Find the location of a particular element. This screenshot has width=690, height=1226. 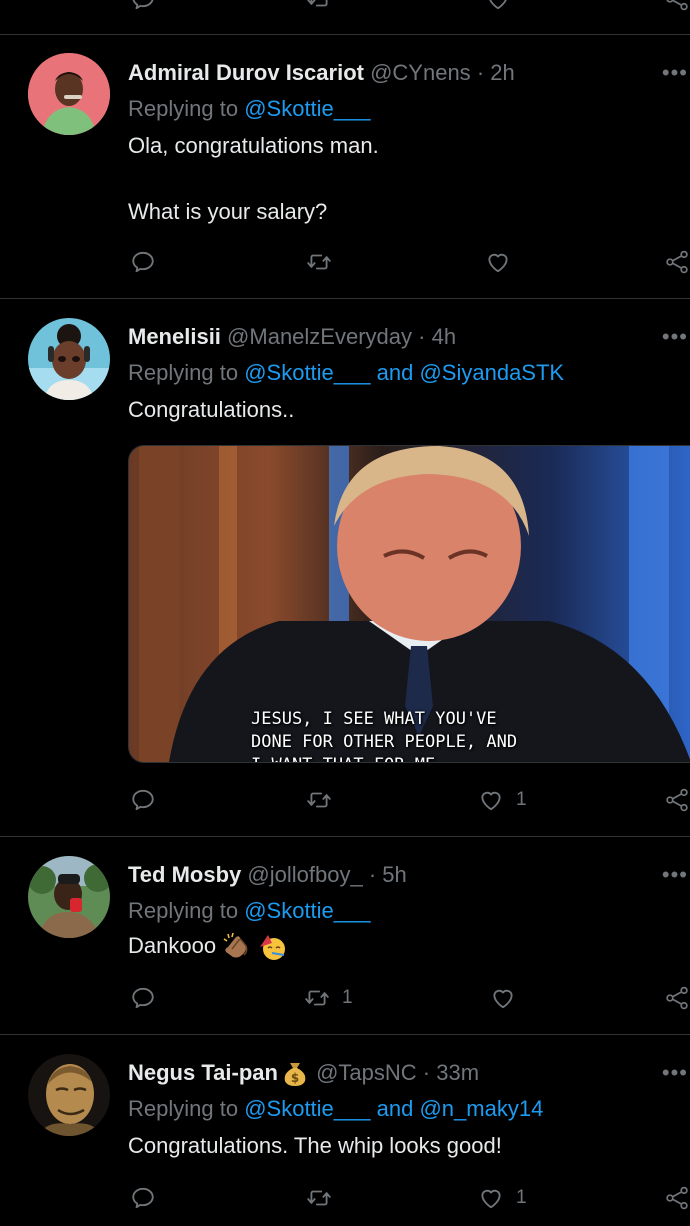

user-handle: @TapsNC is located at coordinates (366, 1072).